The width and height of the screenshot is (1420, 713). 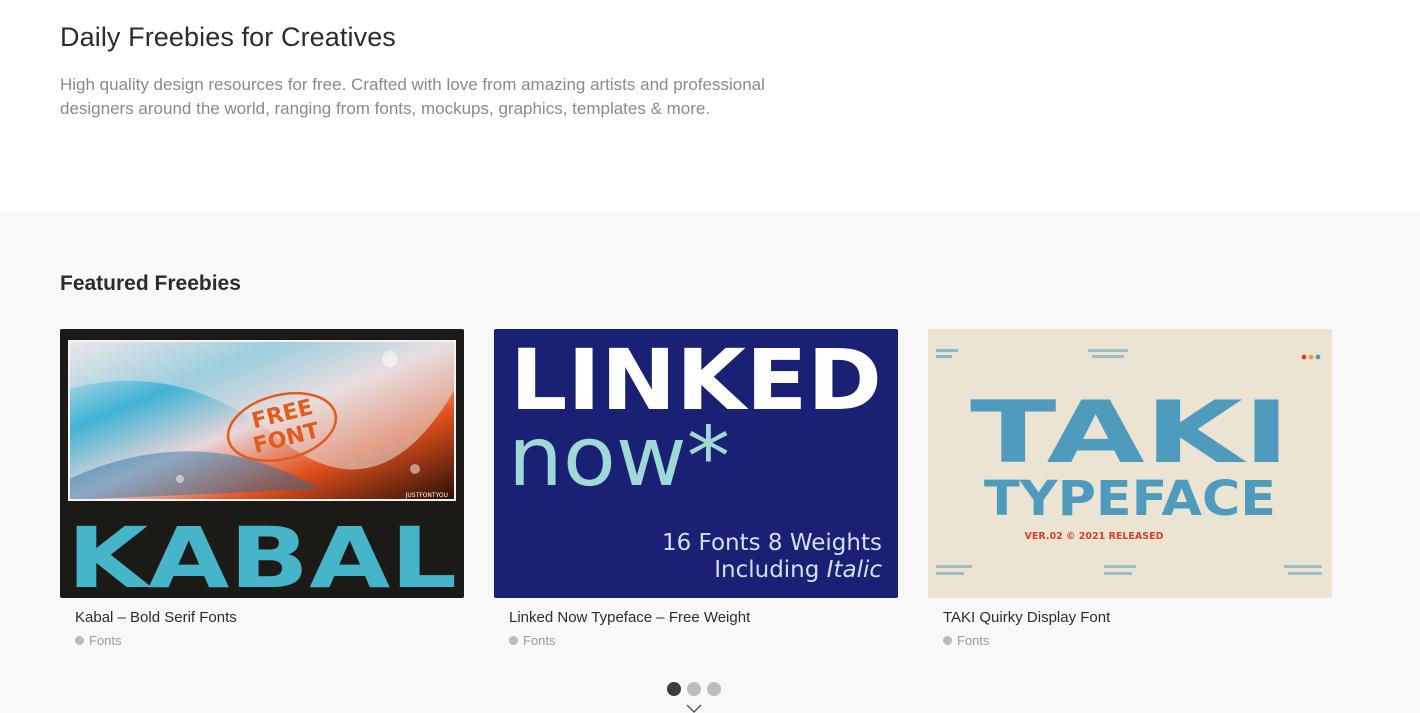 I want to click on page-title: Daily Freebies for Creatives, so click(x=228, y=37).